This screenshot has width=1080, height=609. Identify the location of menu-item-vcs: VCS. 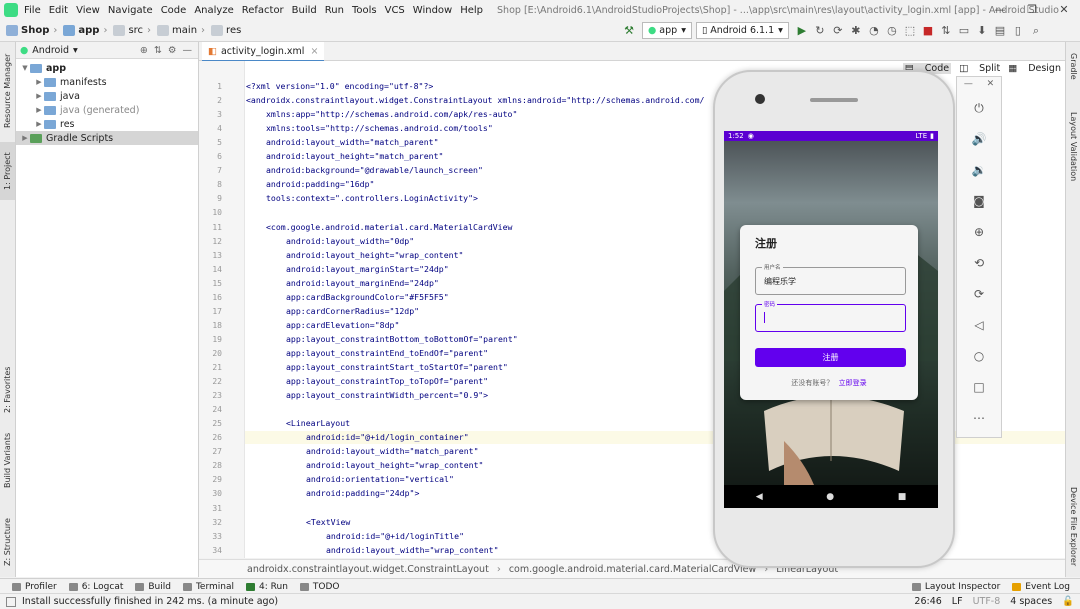
(395, 10).